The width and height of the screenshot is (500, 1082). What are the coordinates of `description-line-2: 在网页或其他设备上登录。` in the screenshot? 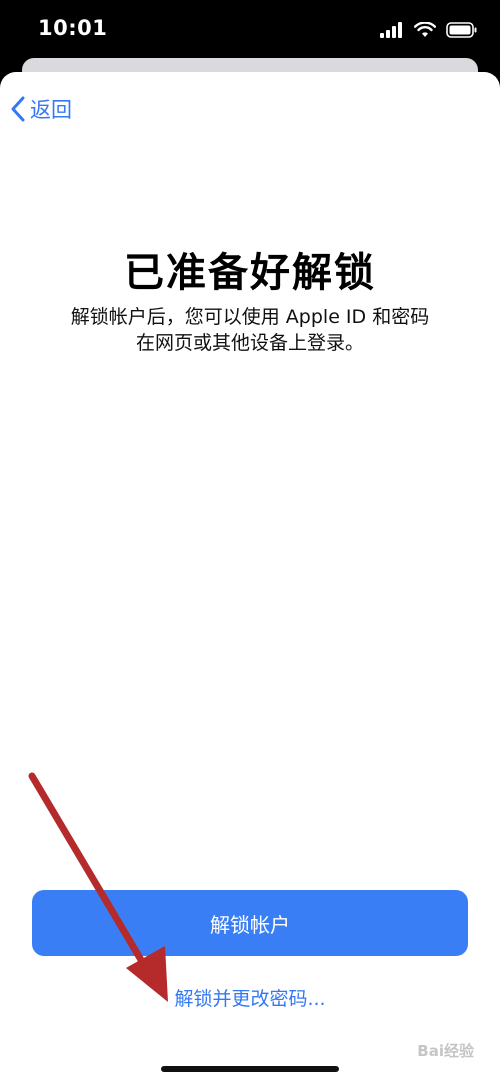 It's located at (249, 343).